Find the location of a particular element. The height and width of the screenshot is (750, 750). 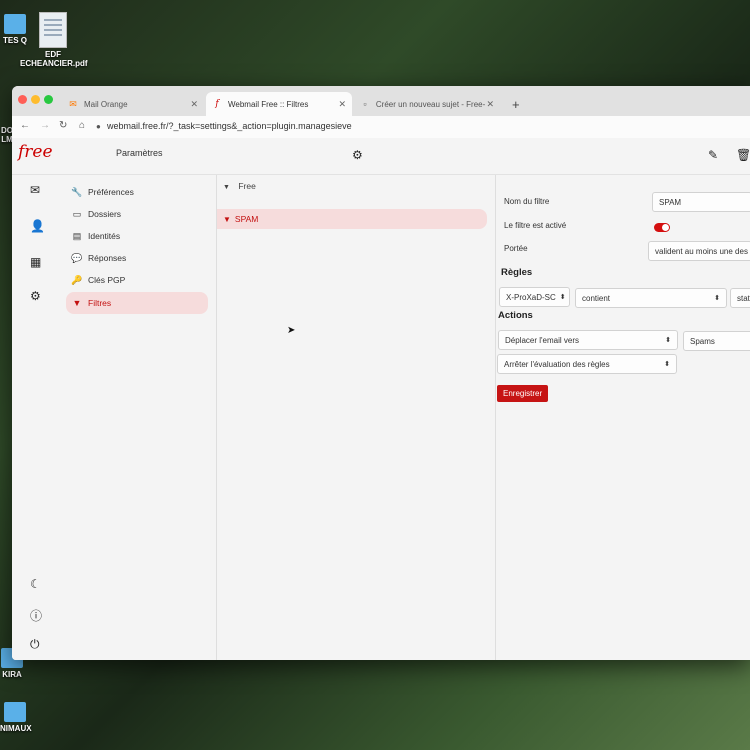

desktop-icon-edf-pdf: EDF ECHEANCIER.pdf is located at coordinates (54, 40).